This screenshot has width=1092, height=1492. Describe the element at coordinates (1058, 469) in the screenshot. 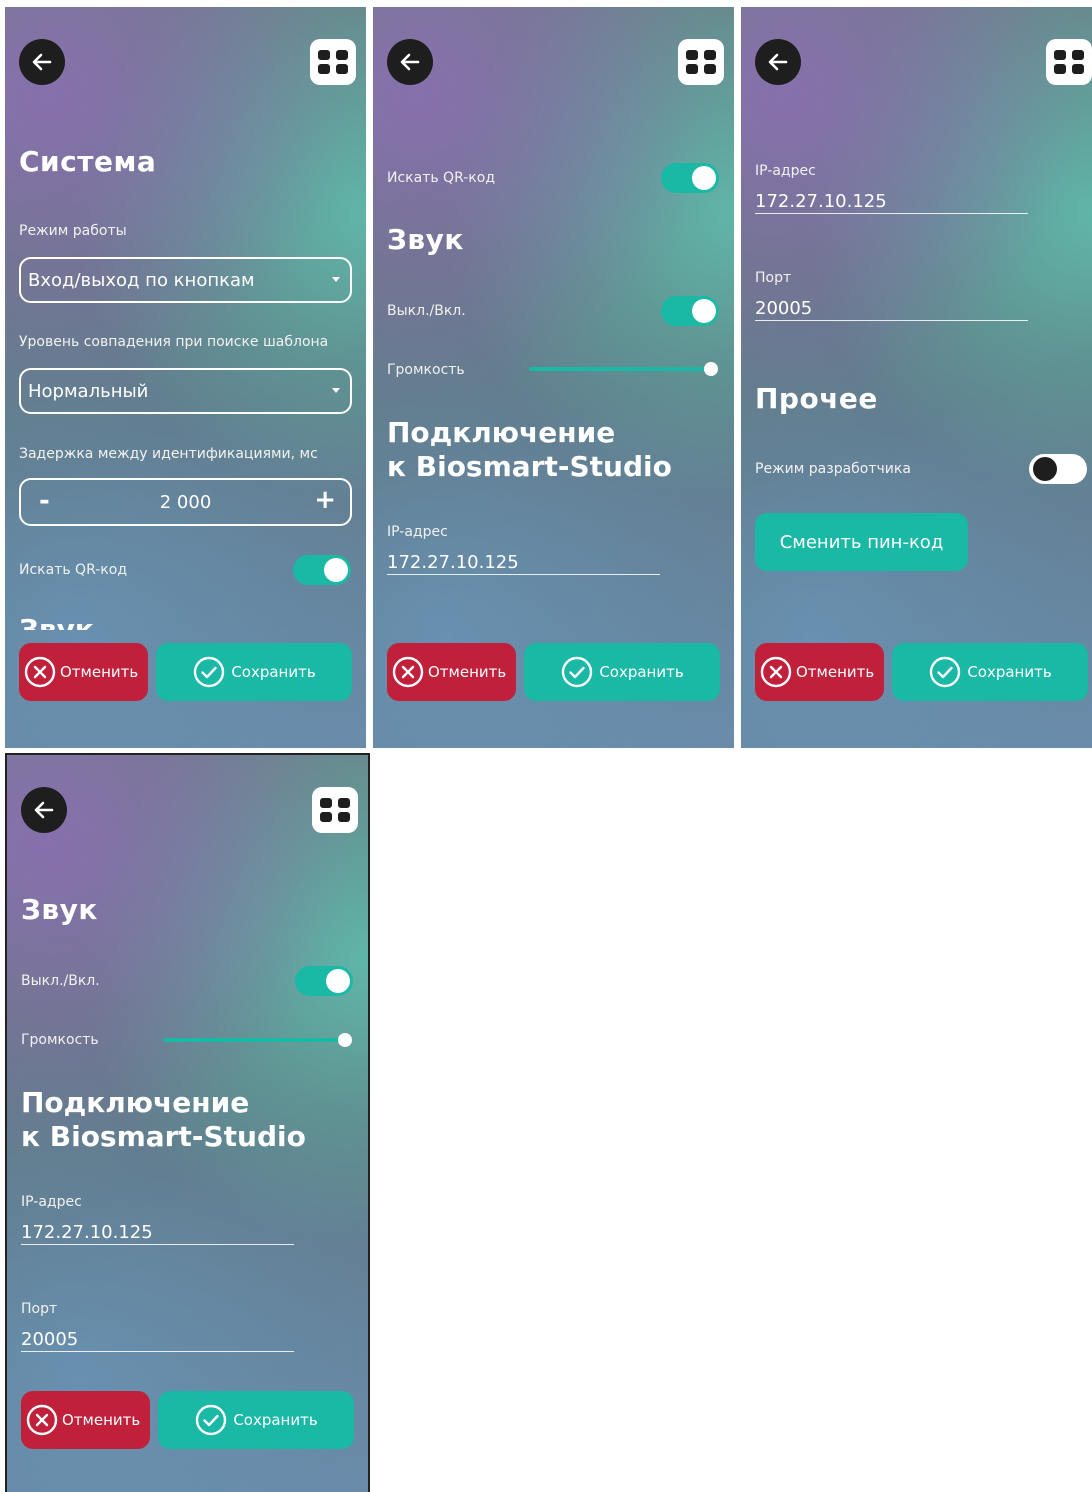

I see `dev-mode-toggle` at that location.